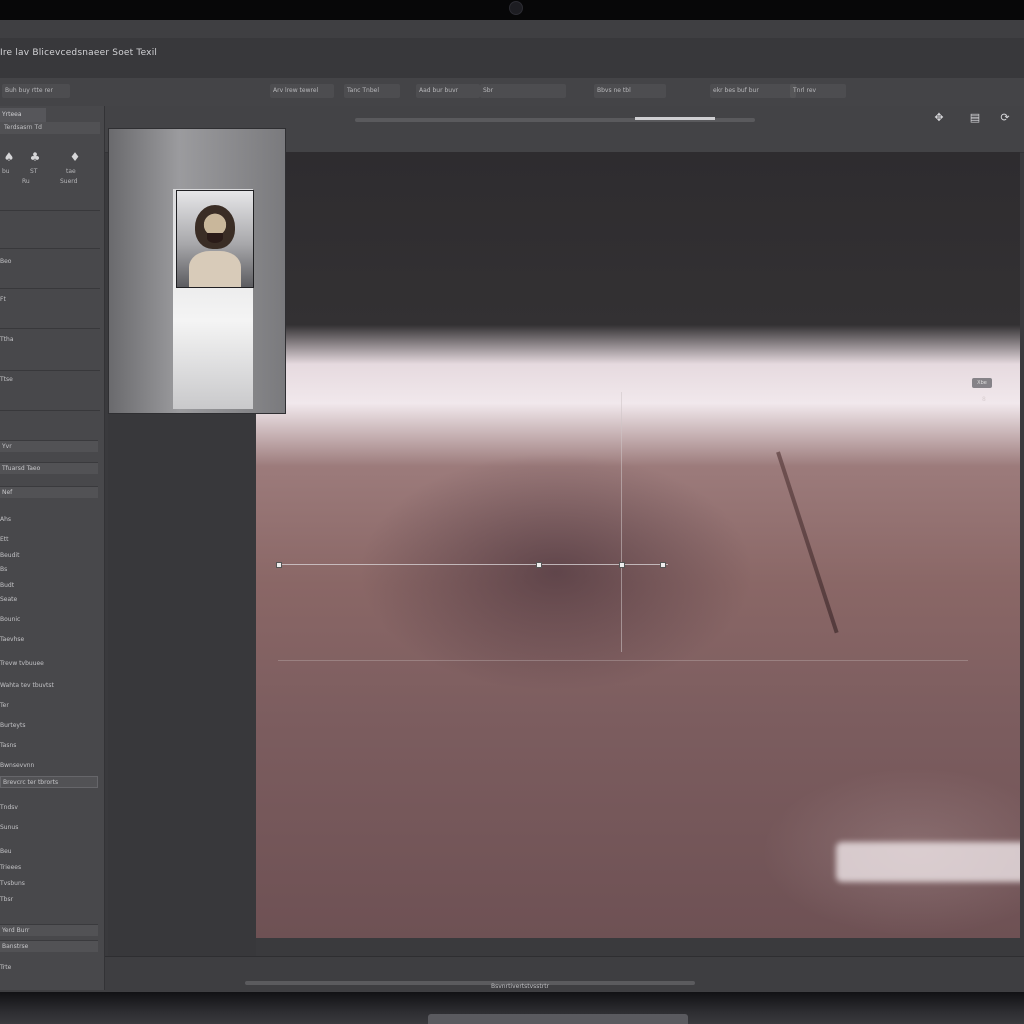 The image size is (1024, 1024). I want to click on sidebar-field: Tfuarsd Taeo, so click(49, 468).